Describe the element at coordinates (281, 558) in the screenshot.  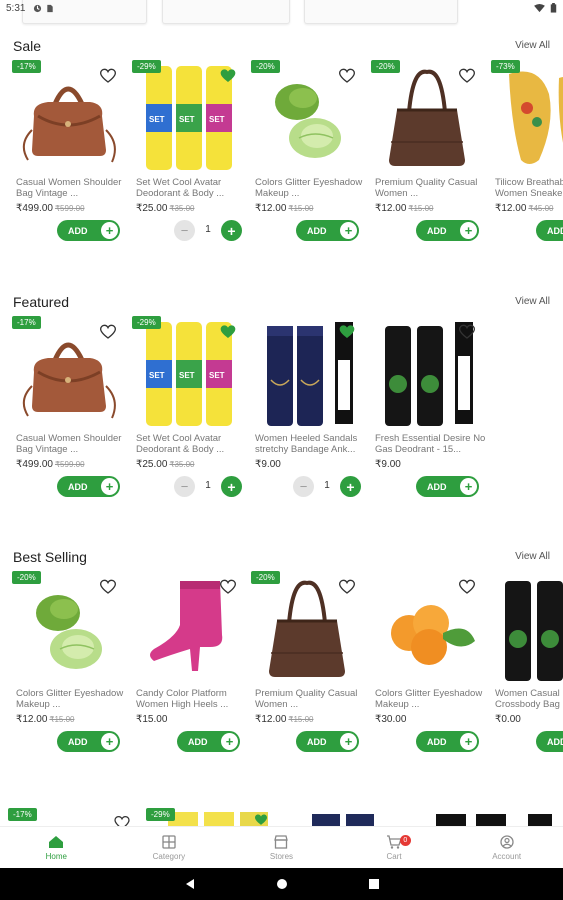
I see `section-header: Best Selling View All` at that location.